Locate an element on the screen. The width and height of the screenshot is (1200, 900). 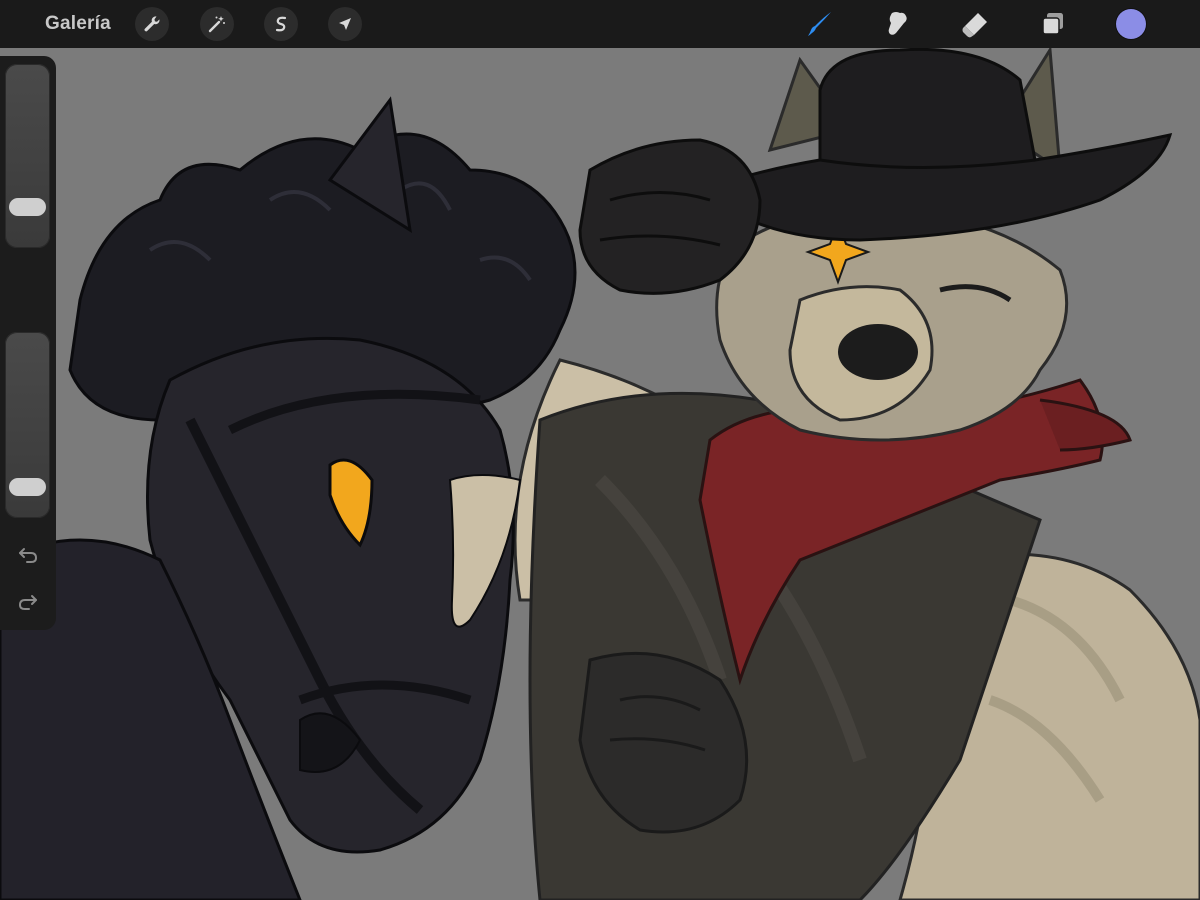
layers-icon is located at coordinates (1052, 24).